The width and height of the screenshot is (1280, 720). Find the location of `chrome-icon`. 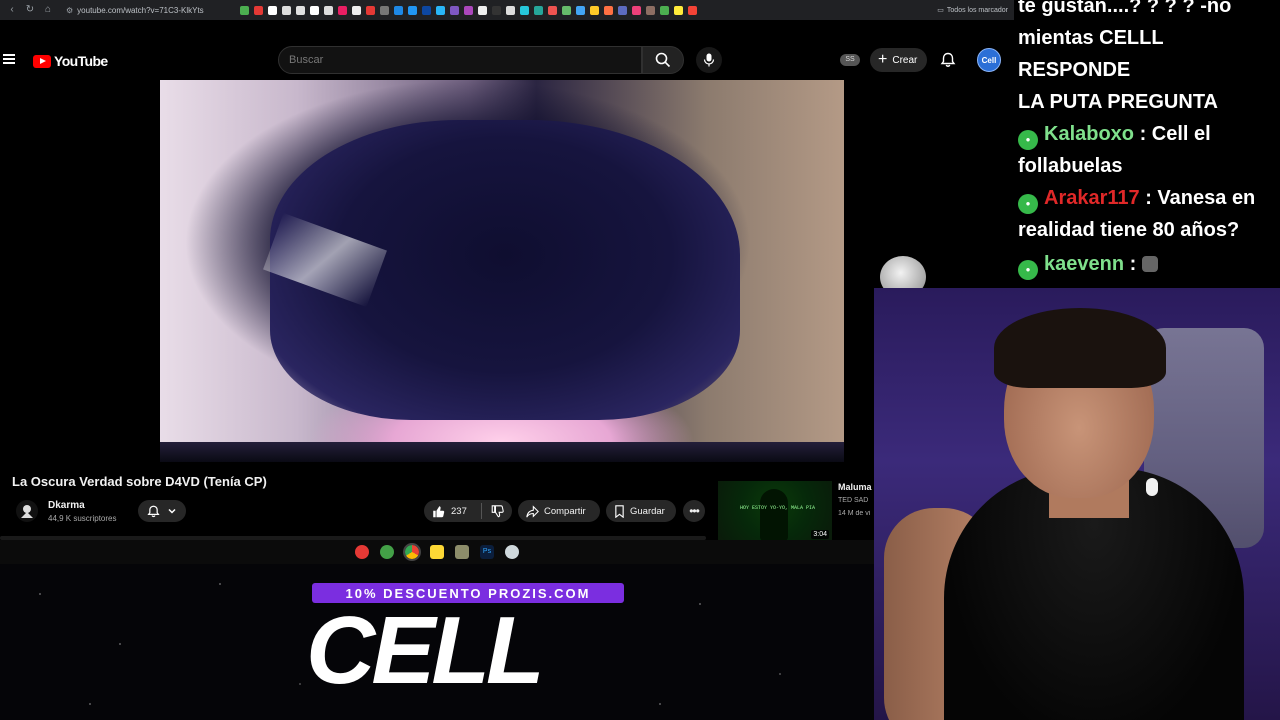

chrome-icon is located at coordinates (412, 552).